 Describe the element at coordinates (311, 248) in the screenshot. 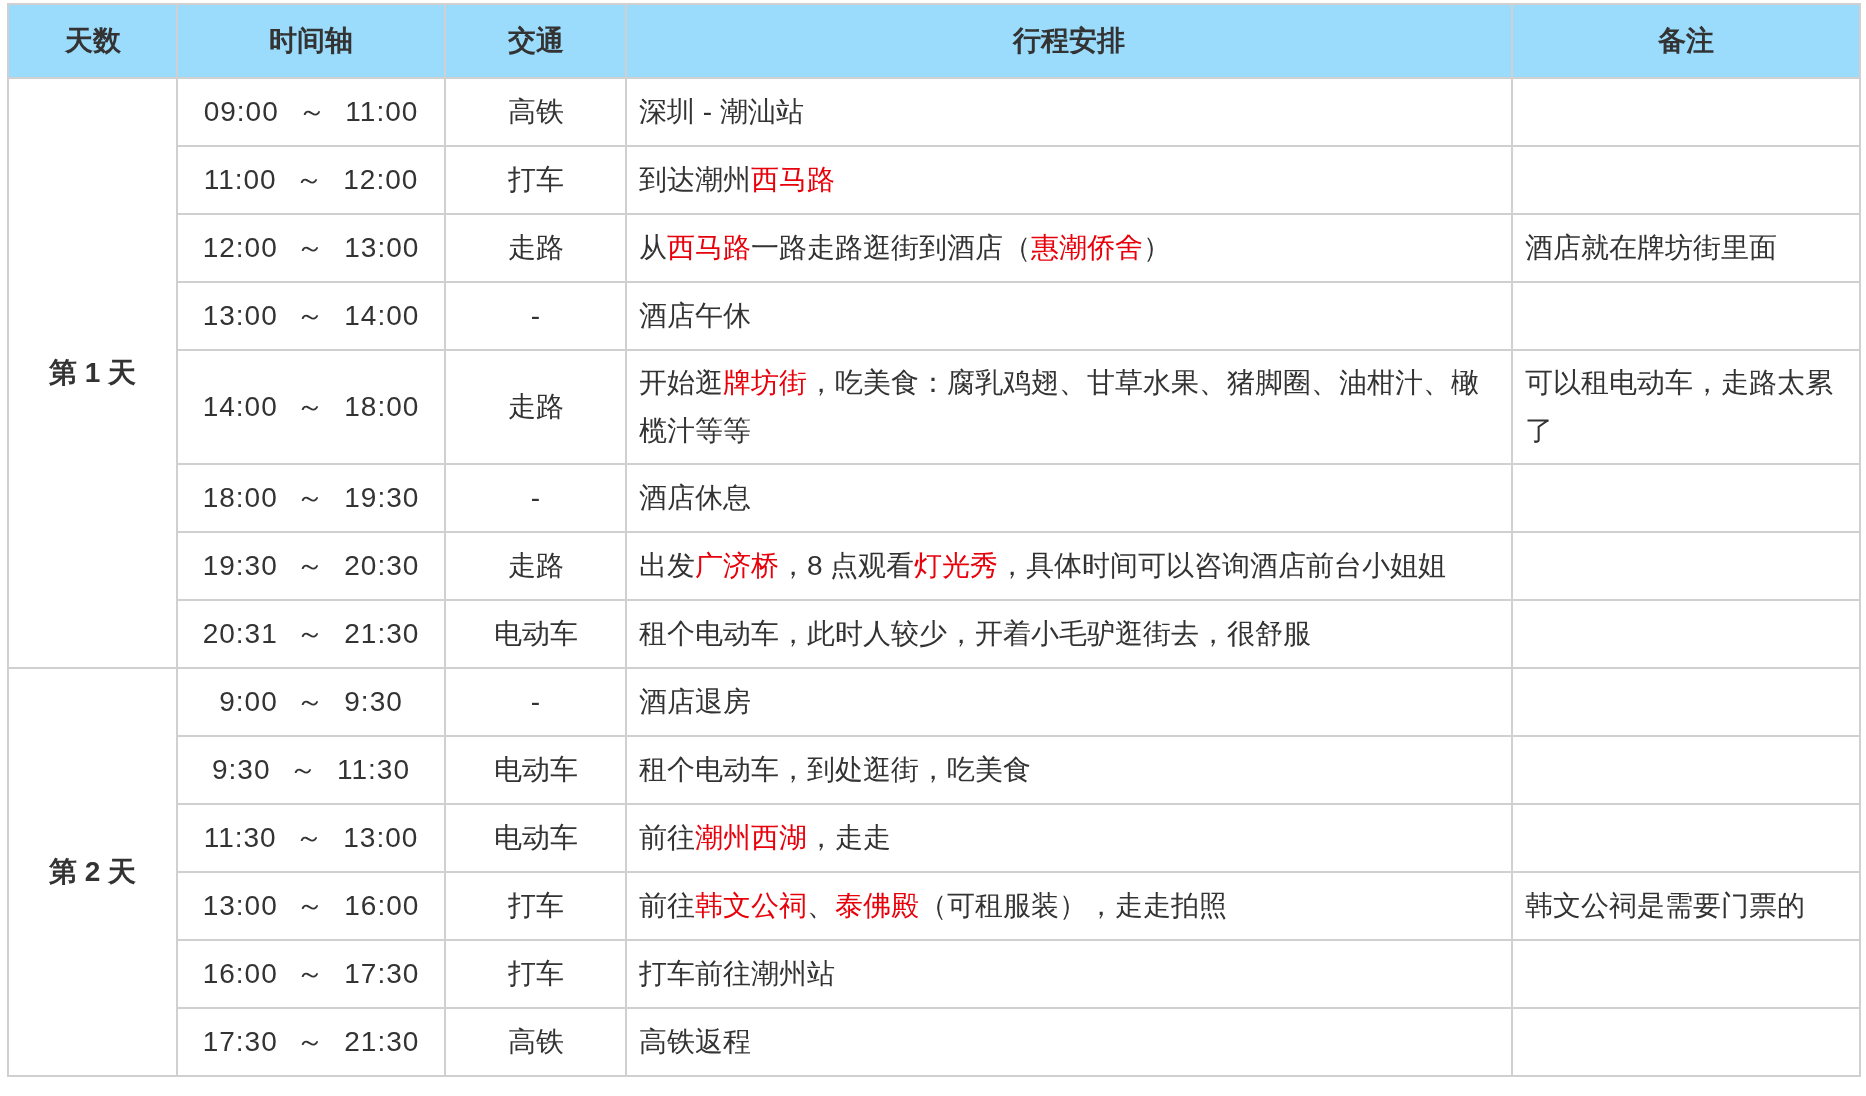

I see `time-cell: 12:00 ～ 13:00` at that location.